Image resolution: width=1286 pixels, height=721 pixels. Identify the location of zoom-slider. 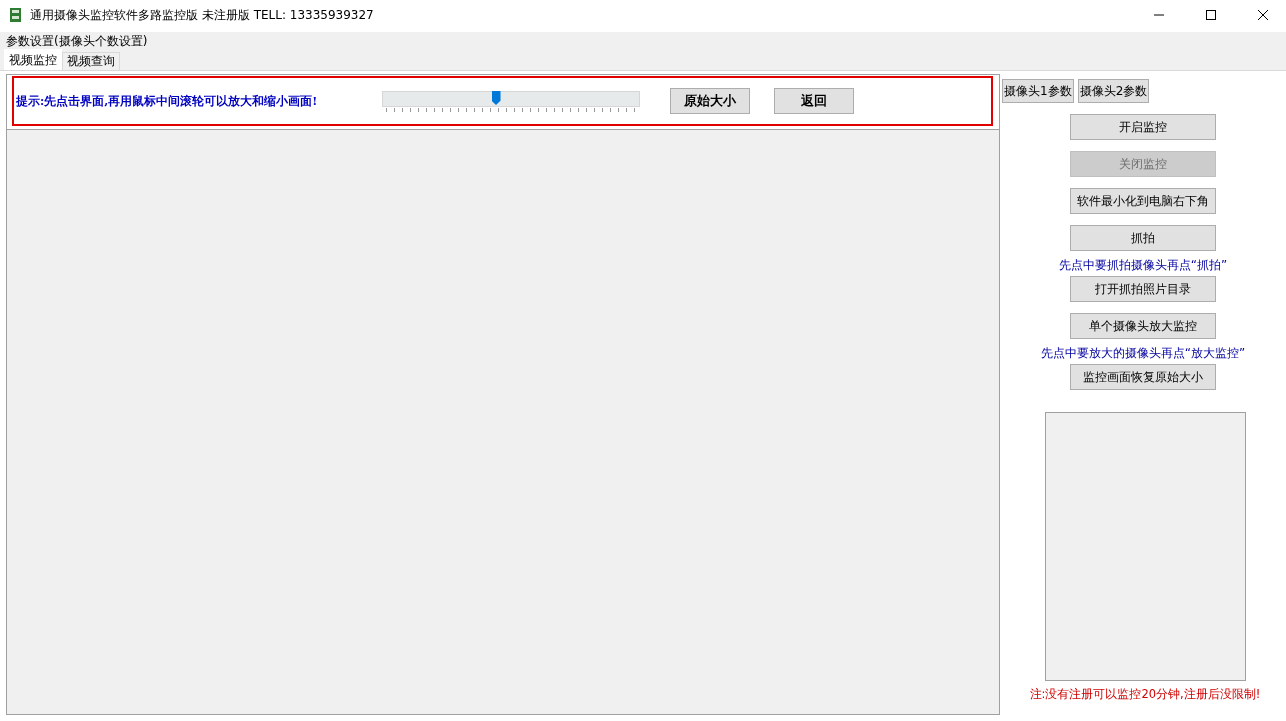
(511, 101).